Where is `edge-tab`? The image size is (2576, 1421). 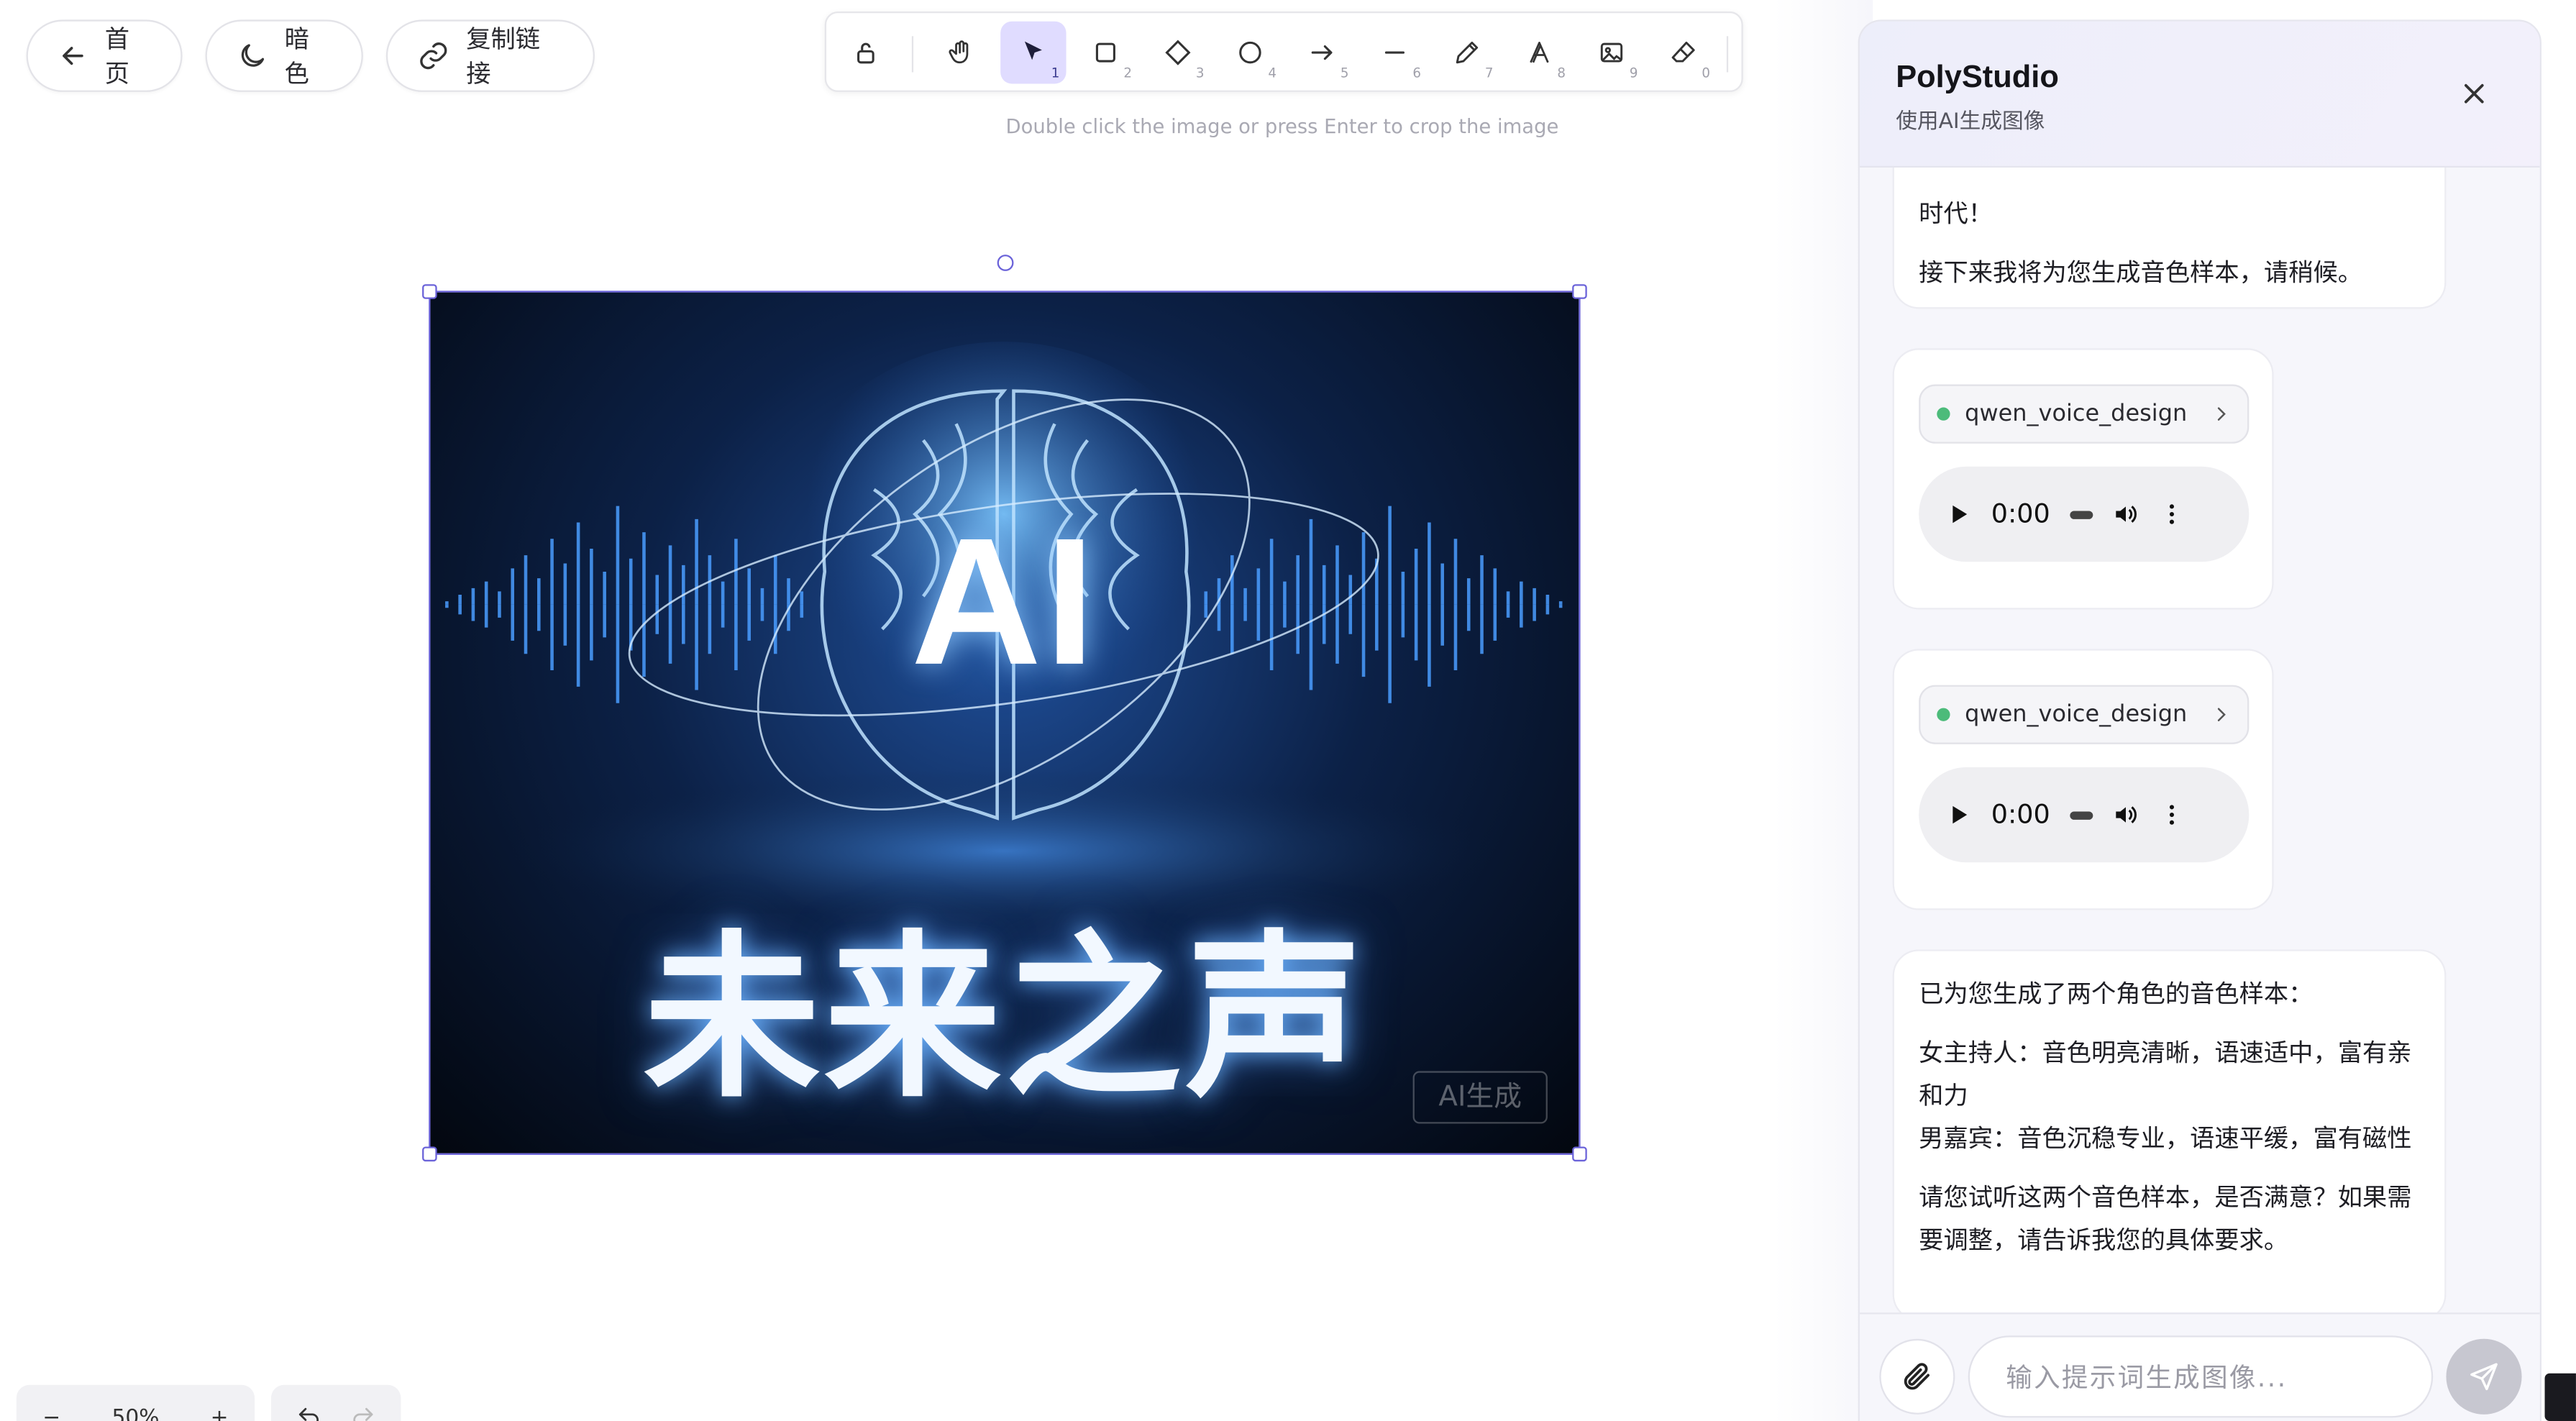 edge-tab is located at coordinates (2560, 1397).